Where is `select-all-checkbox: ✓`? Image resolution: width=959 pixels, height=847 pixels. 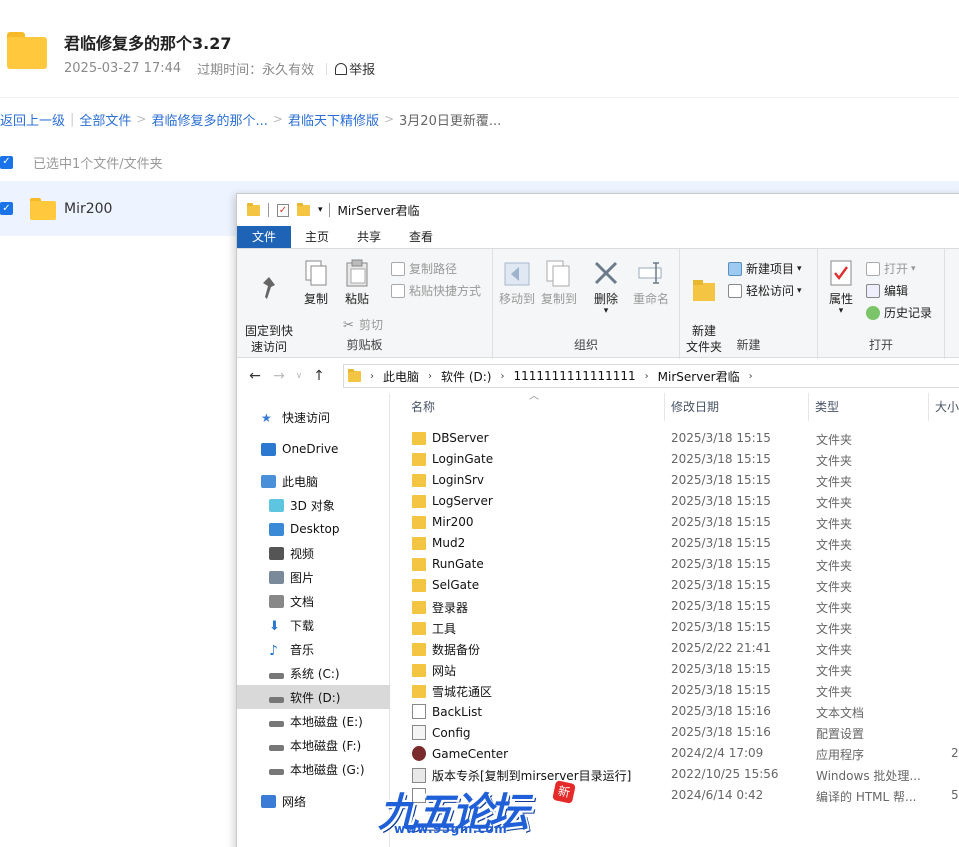
select-all-checkbox: ✓ is located at coordinates (6, 162).